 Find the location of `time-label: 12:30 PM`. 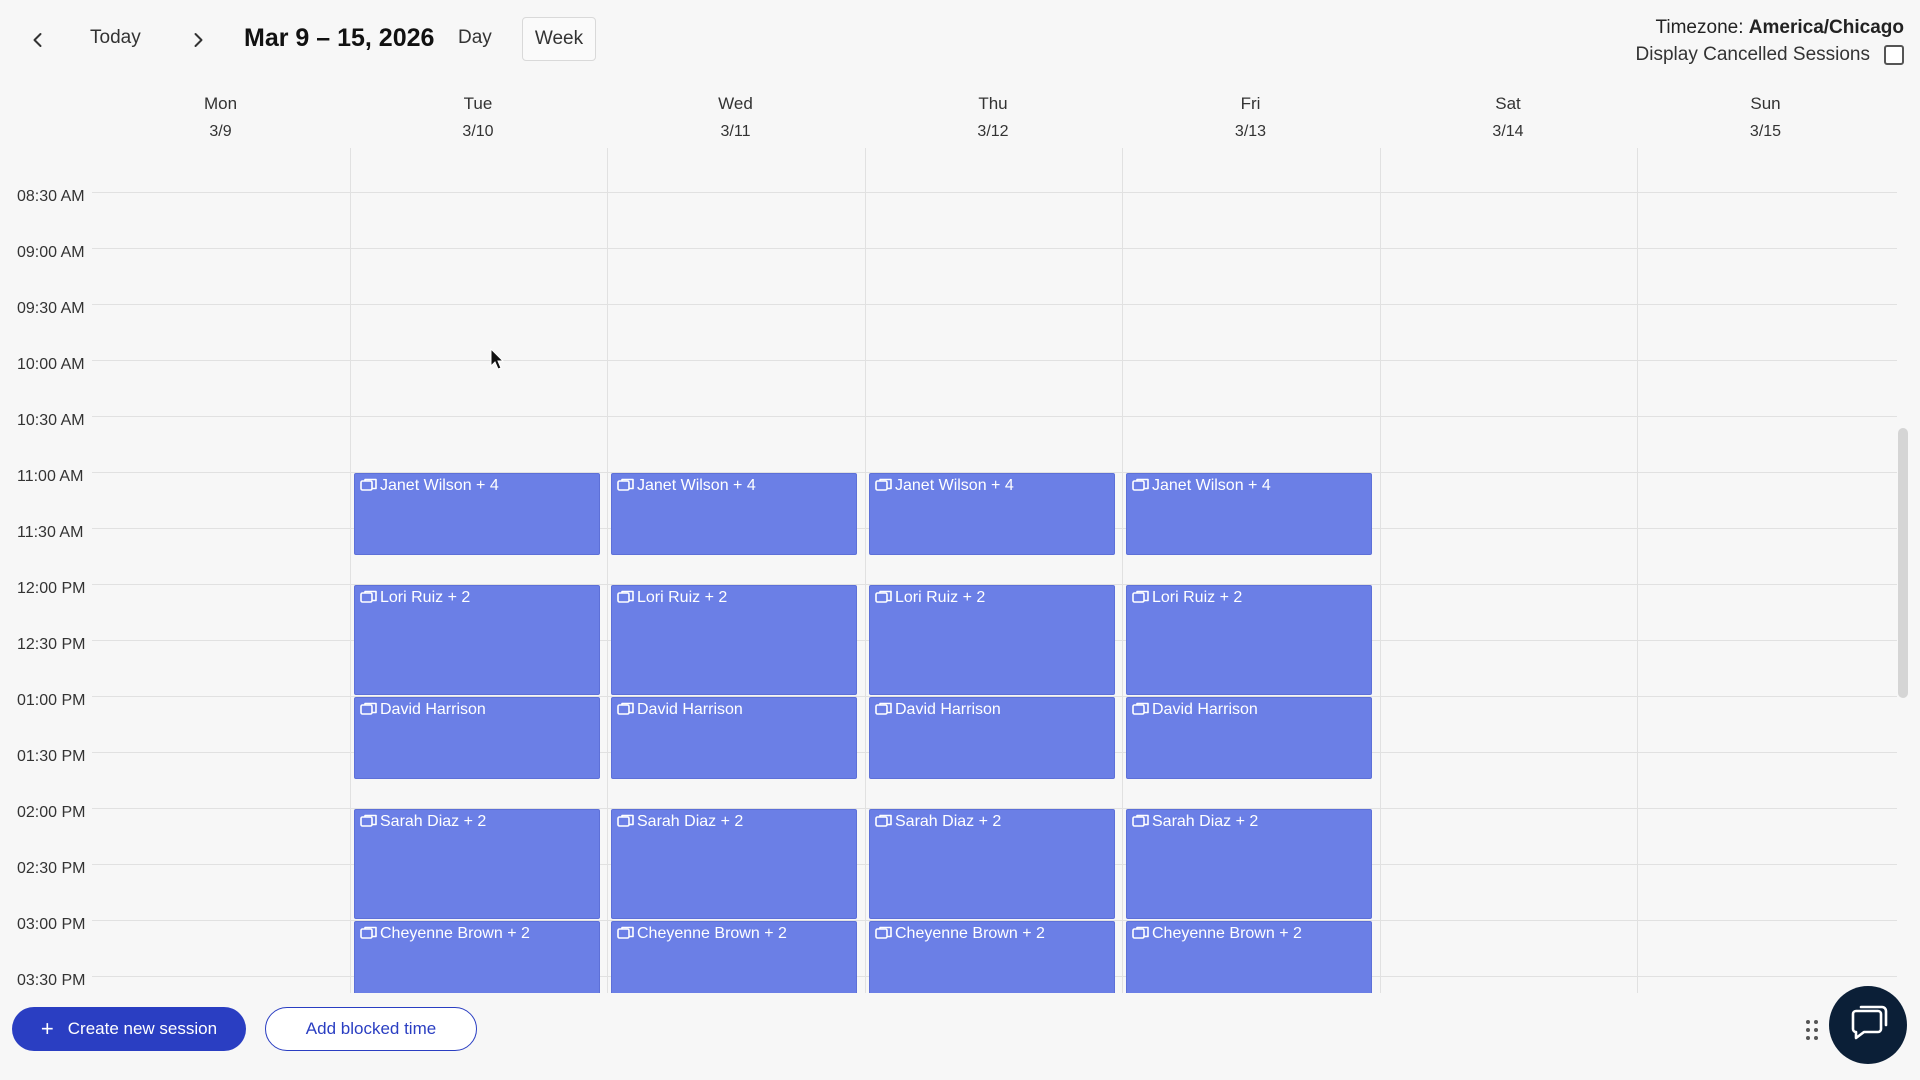

time-label: 12:30 PM is located at coordinates (51, 644).